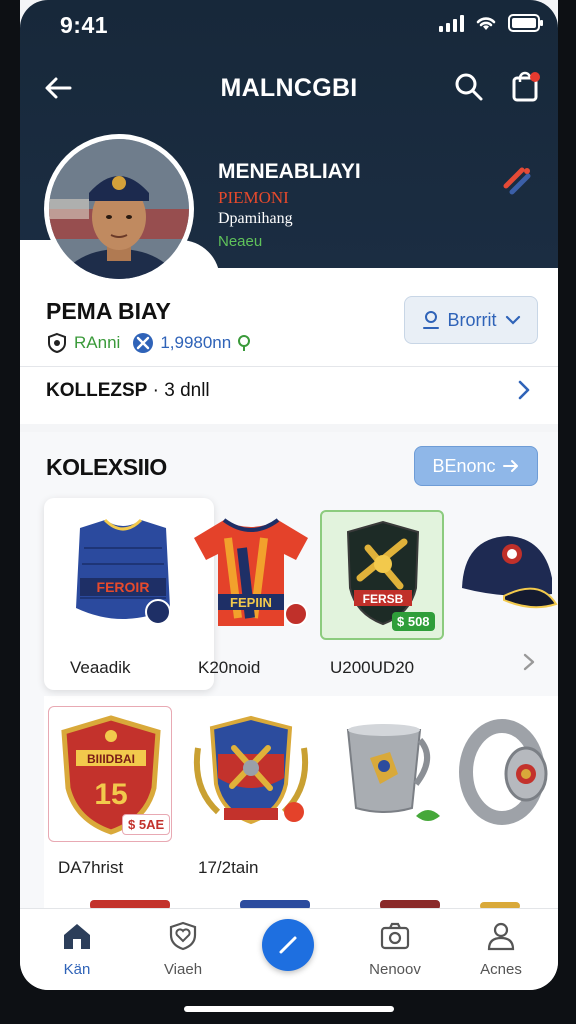 The image size is (576, 1024). I want to click on price-tag: $ 5AE, so click(146, 824).